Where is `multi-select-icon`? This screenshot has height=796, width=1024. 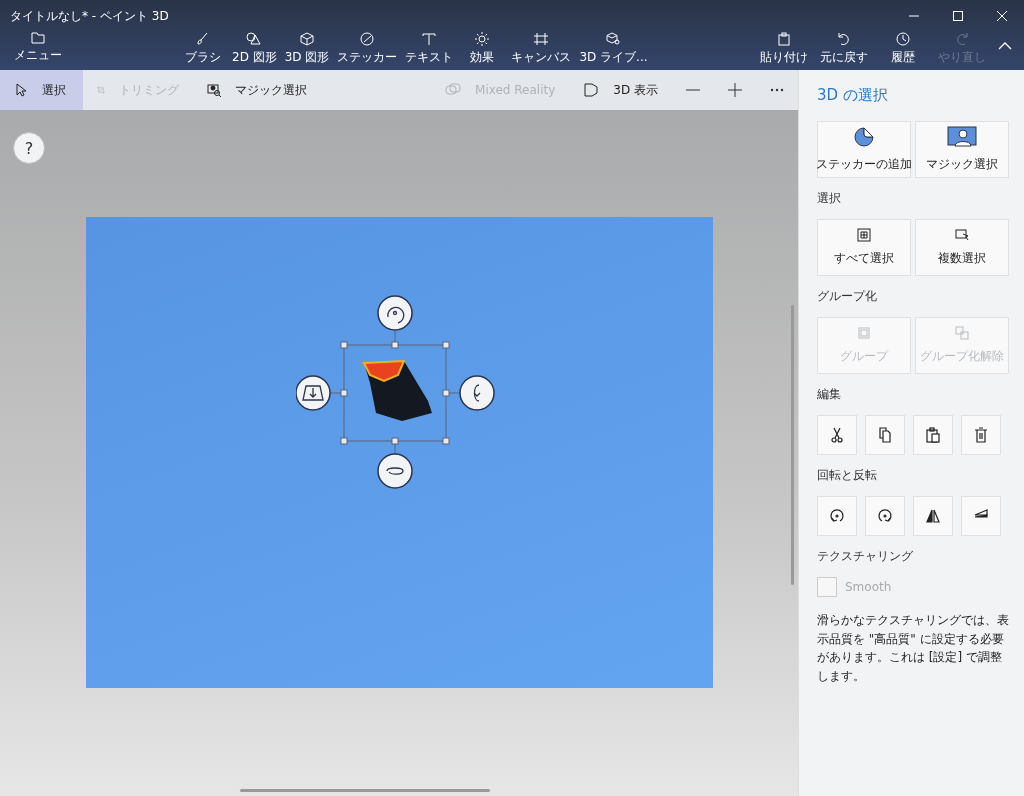
multi-select-icon is located at coordinates (962, 235).